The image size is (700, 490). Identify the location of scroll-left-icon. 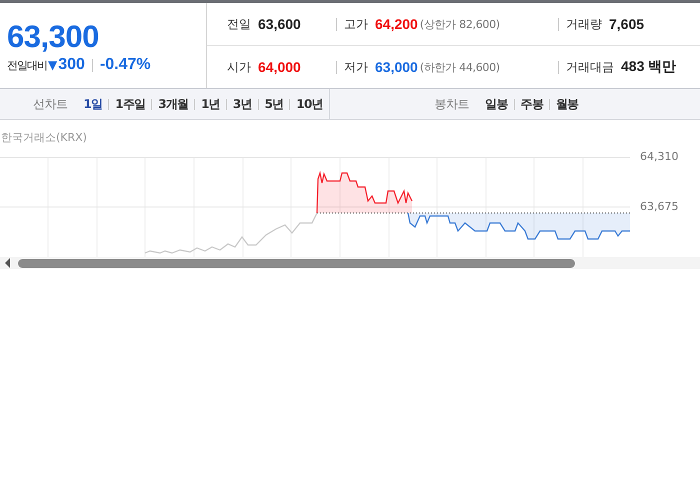
(8, 263).